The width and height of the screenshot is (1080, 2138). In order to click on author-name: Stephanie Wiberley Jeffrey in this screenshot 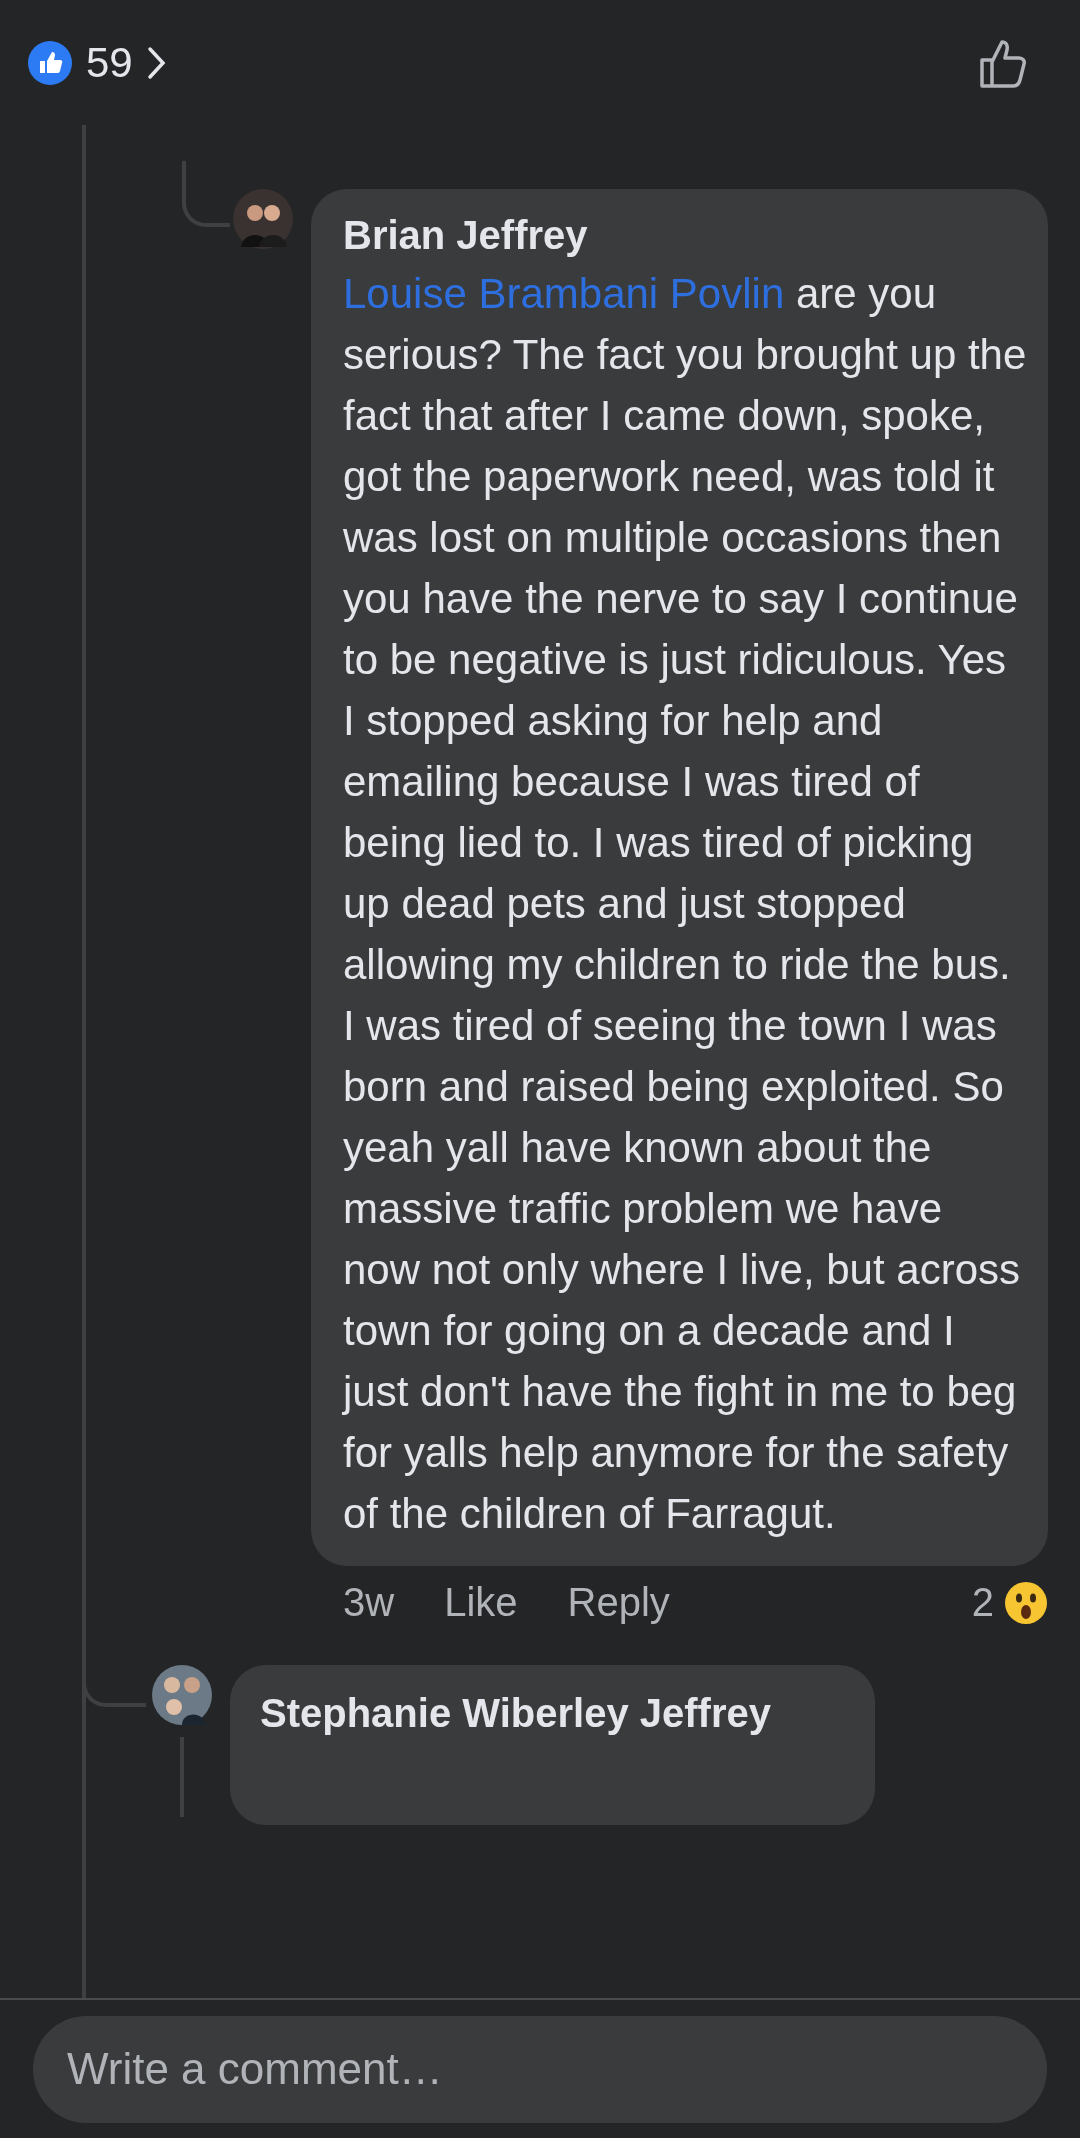, I will do `click(547, 1713)`.